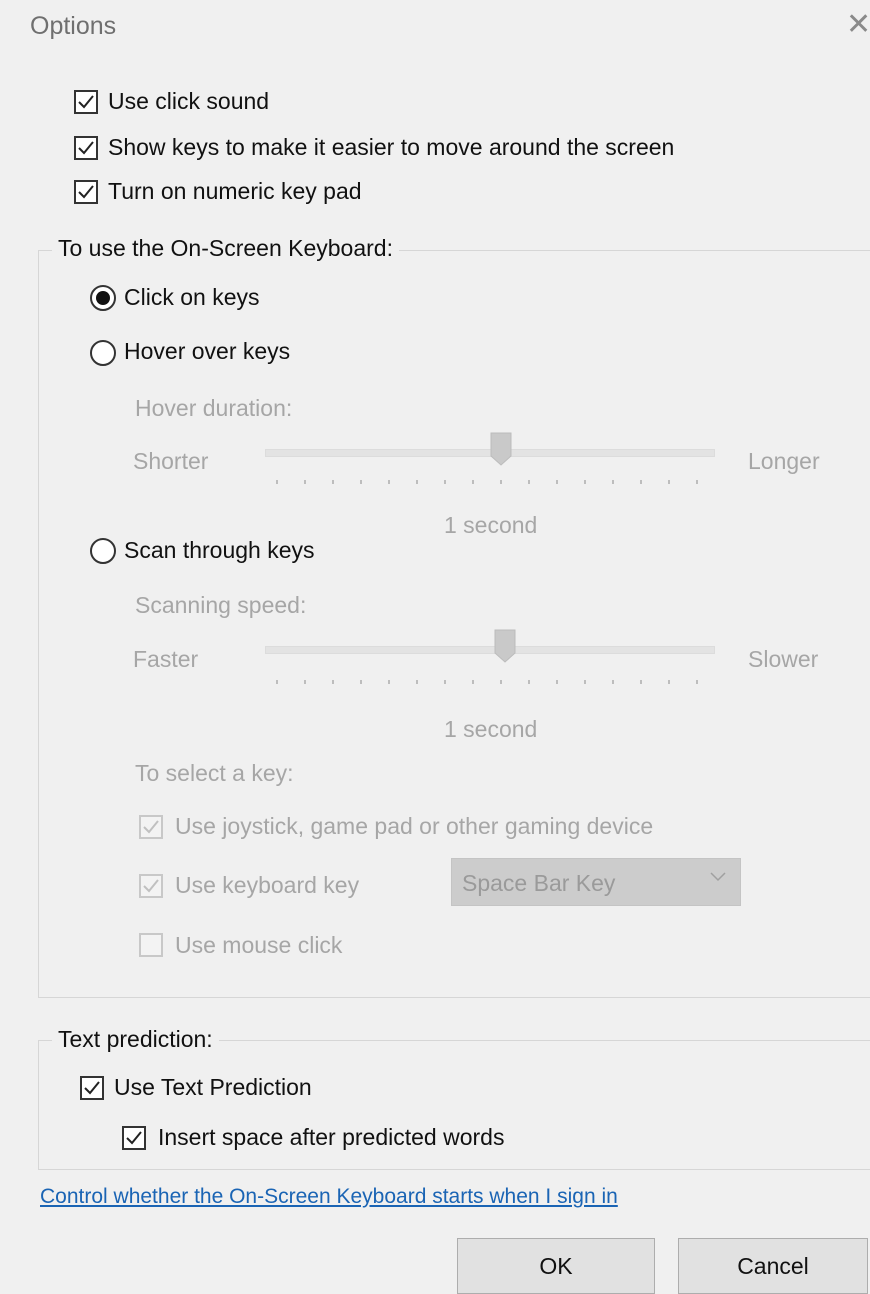 The width and height of the screenshot is (870, 1294). Describe the element at coordinates (103, 551) in the screenshot. I see `scan-through-keys-radio` at that location.